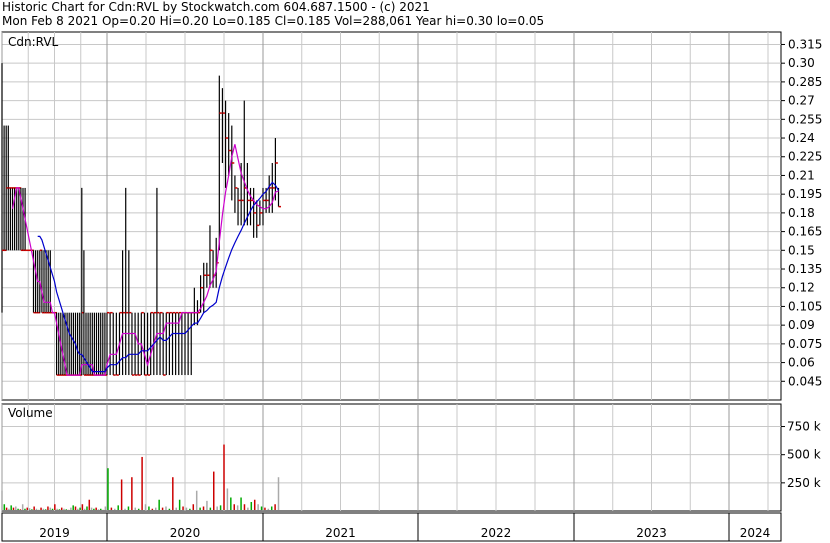 This screenshot has height=543, width=830. What do you see at coordinates (801, 250) in the screenshot?
I see `price-tick-label: 0.15` at bounding box center [801, 250].